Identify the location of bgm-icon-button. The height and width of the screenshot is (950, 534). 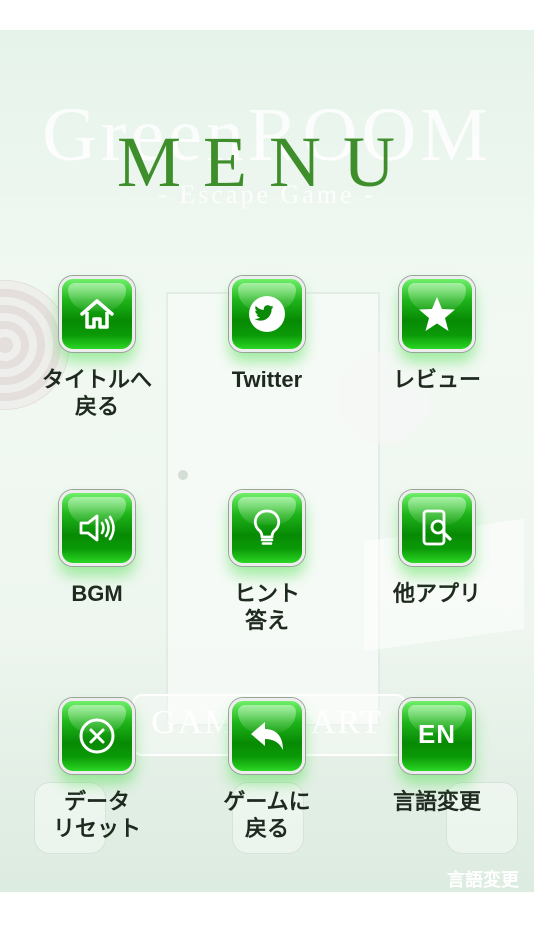
(97, 528).